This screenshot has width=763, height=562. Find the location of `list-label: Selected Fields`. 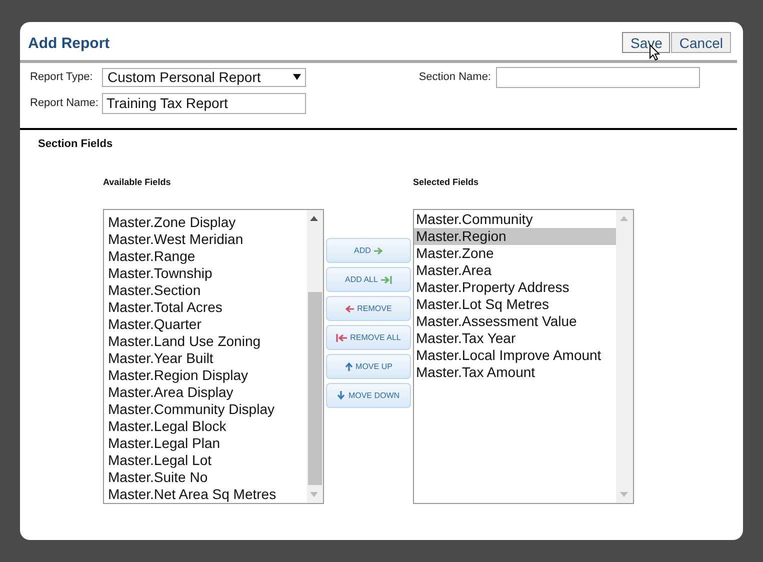

list-label: Selected Fields is located at coordinates (446, 182).